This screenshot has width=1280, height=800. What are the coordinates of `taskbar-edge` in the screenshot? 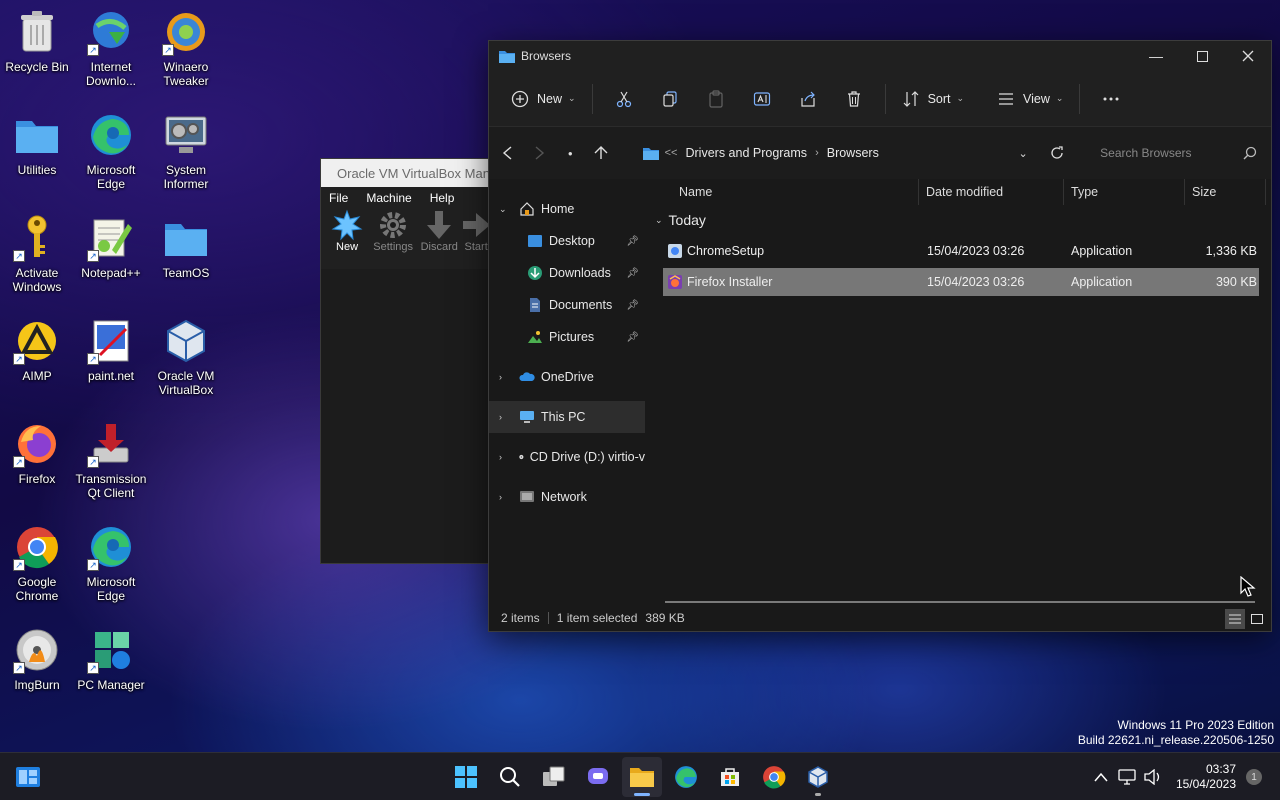 It's located at (686, 777).